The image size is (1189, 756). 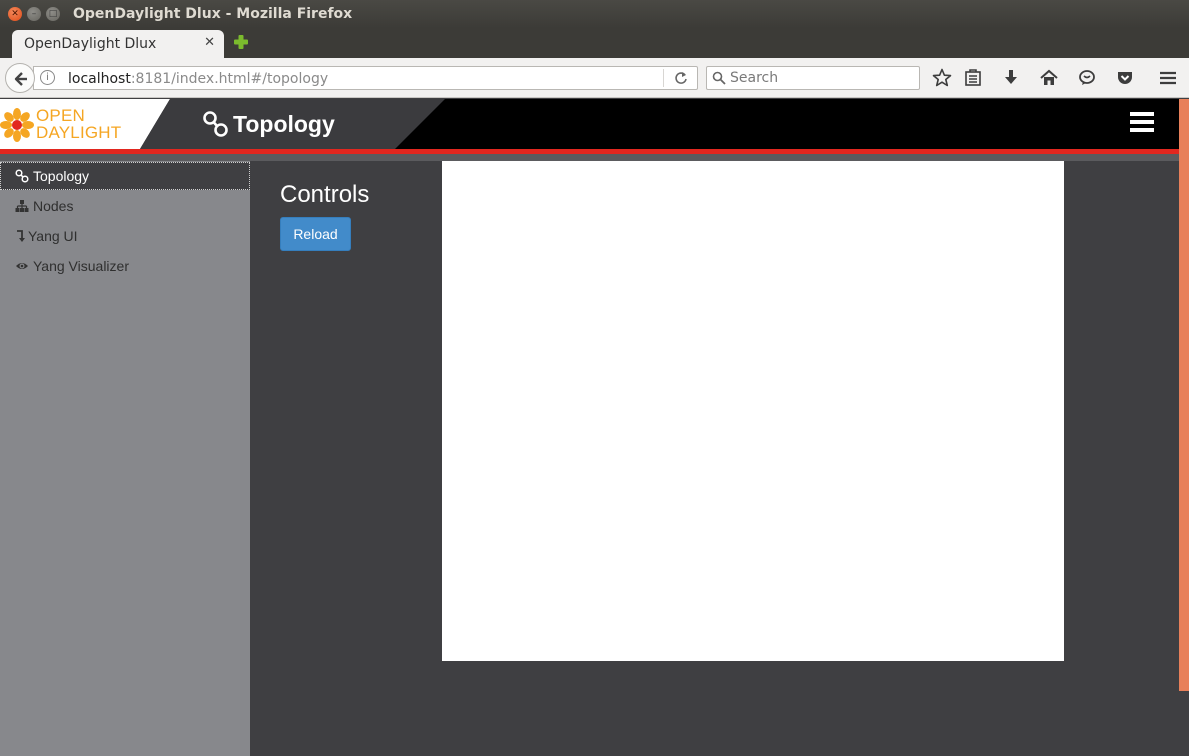 I want to click on back-arrow-icon, so click(x=20, y=79).